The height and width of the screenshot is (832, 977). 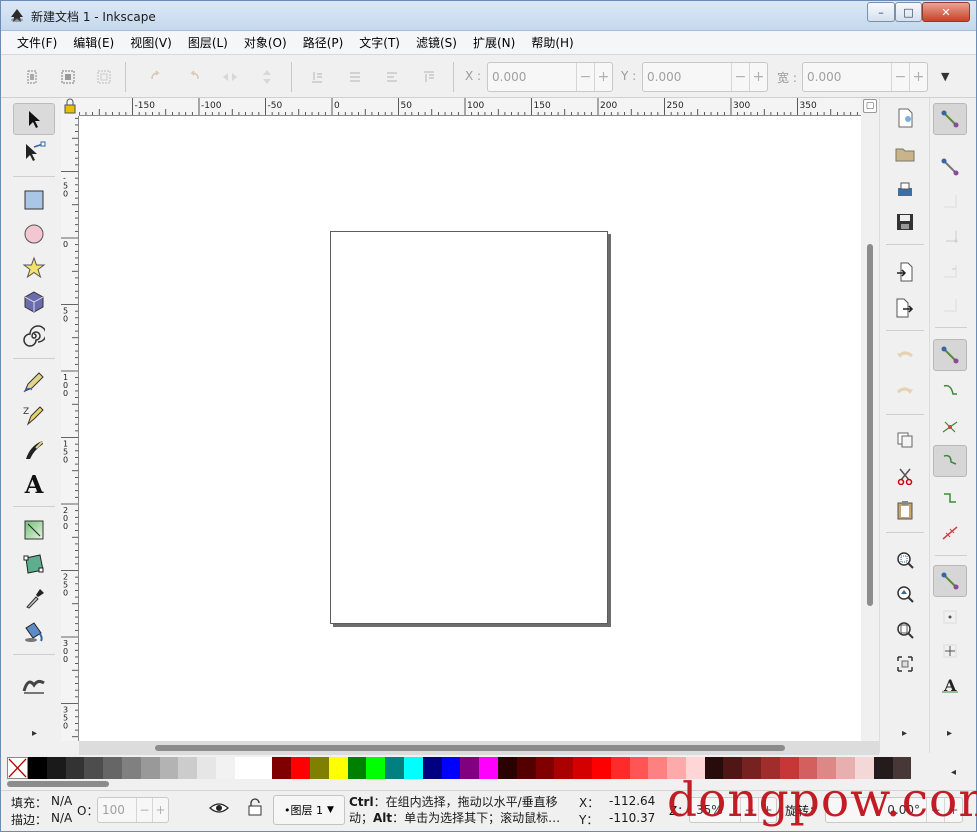 I want to click on snap-midpoints-icon, so click(x=950, y=533).